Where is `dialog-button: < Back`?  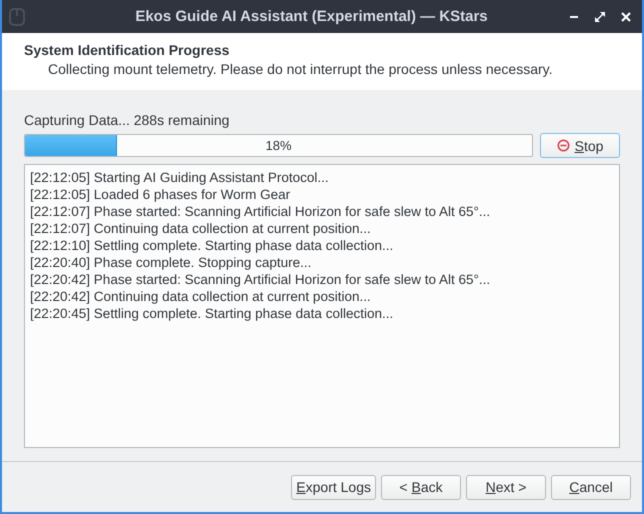
dialog-button: < Back is located at coordinates (421, 487).